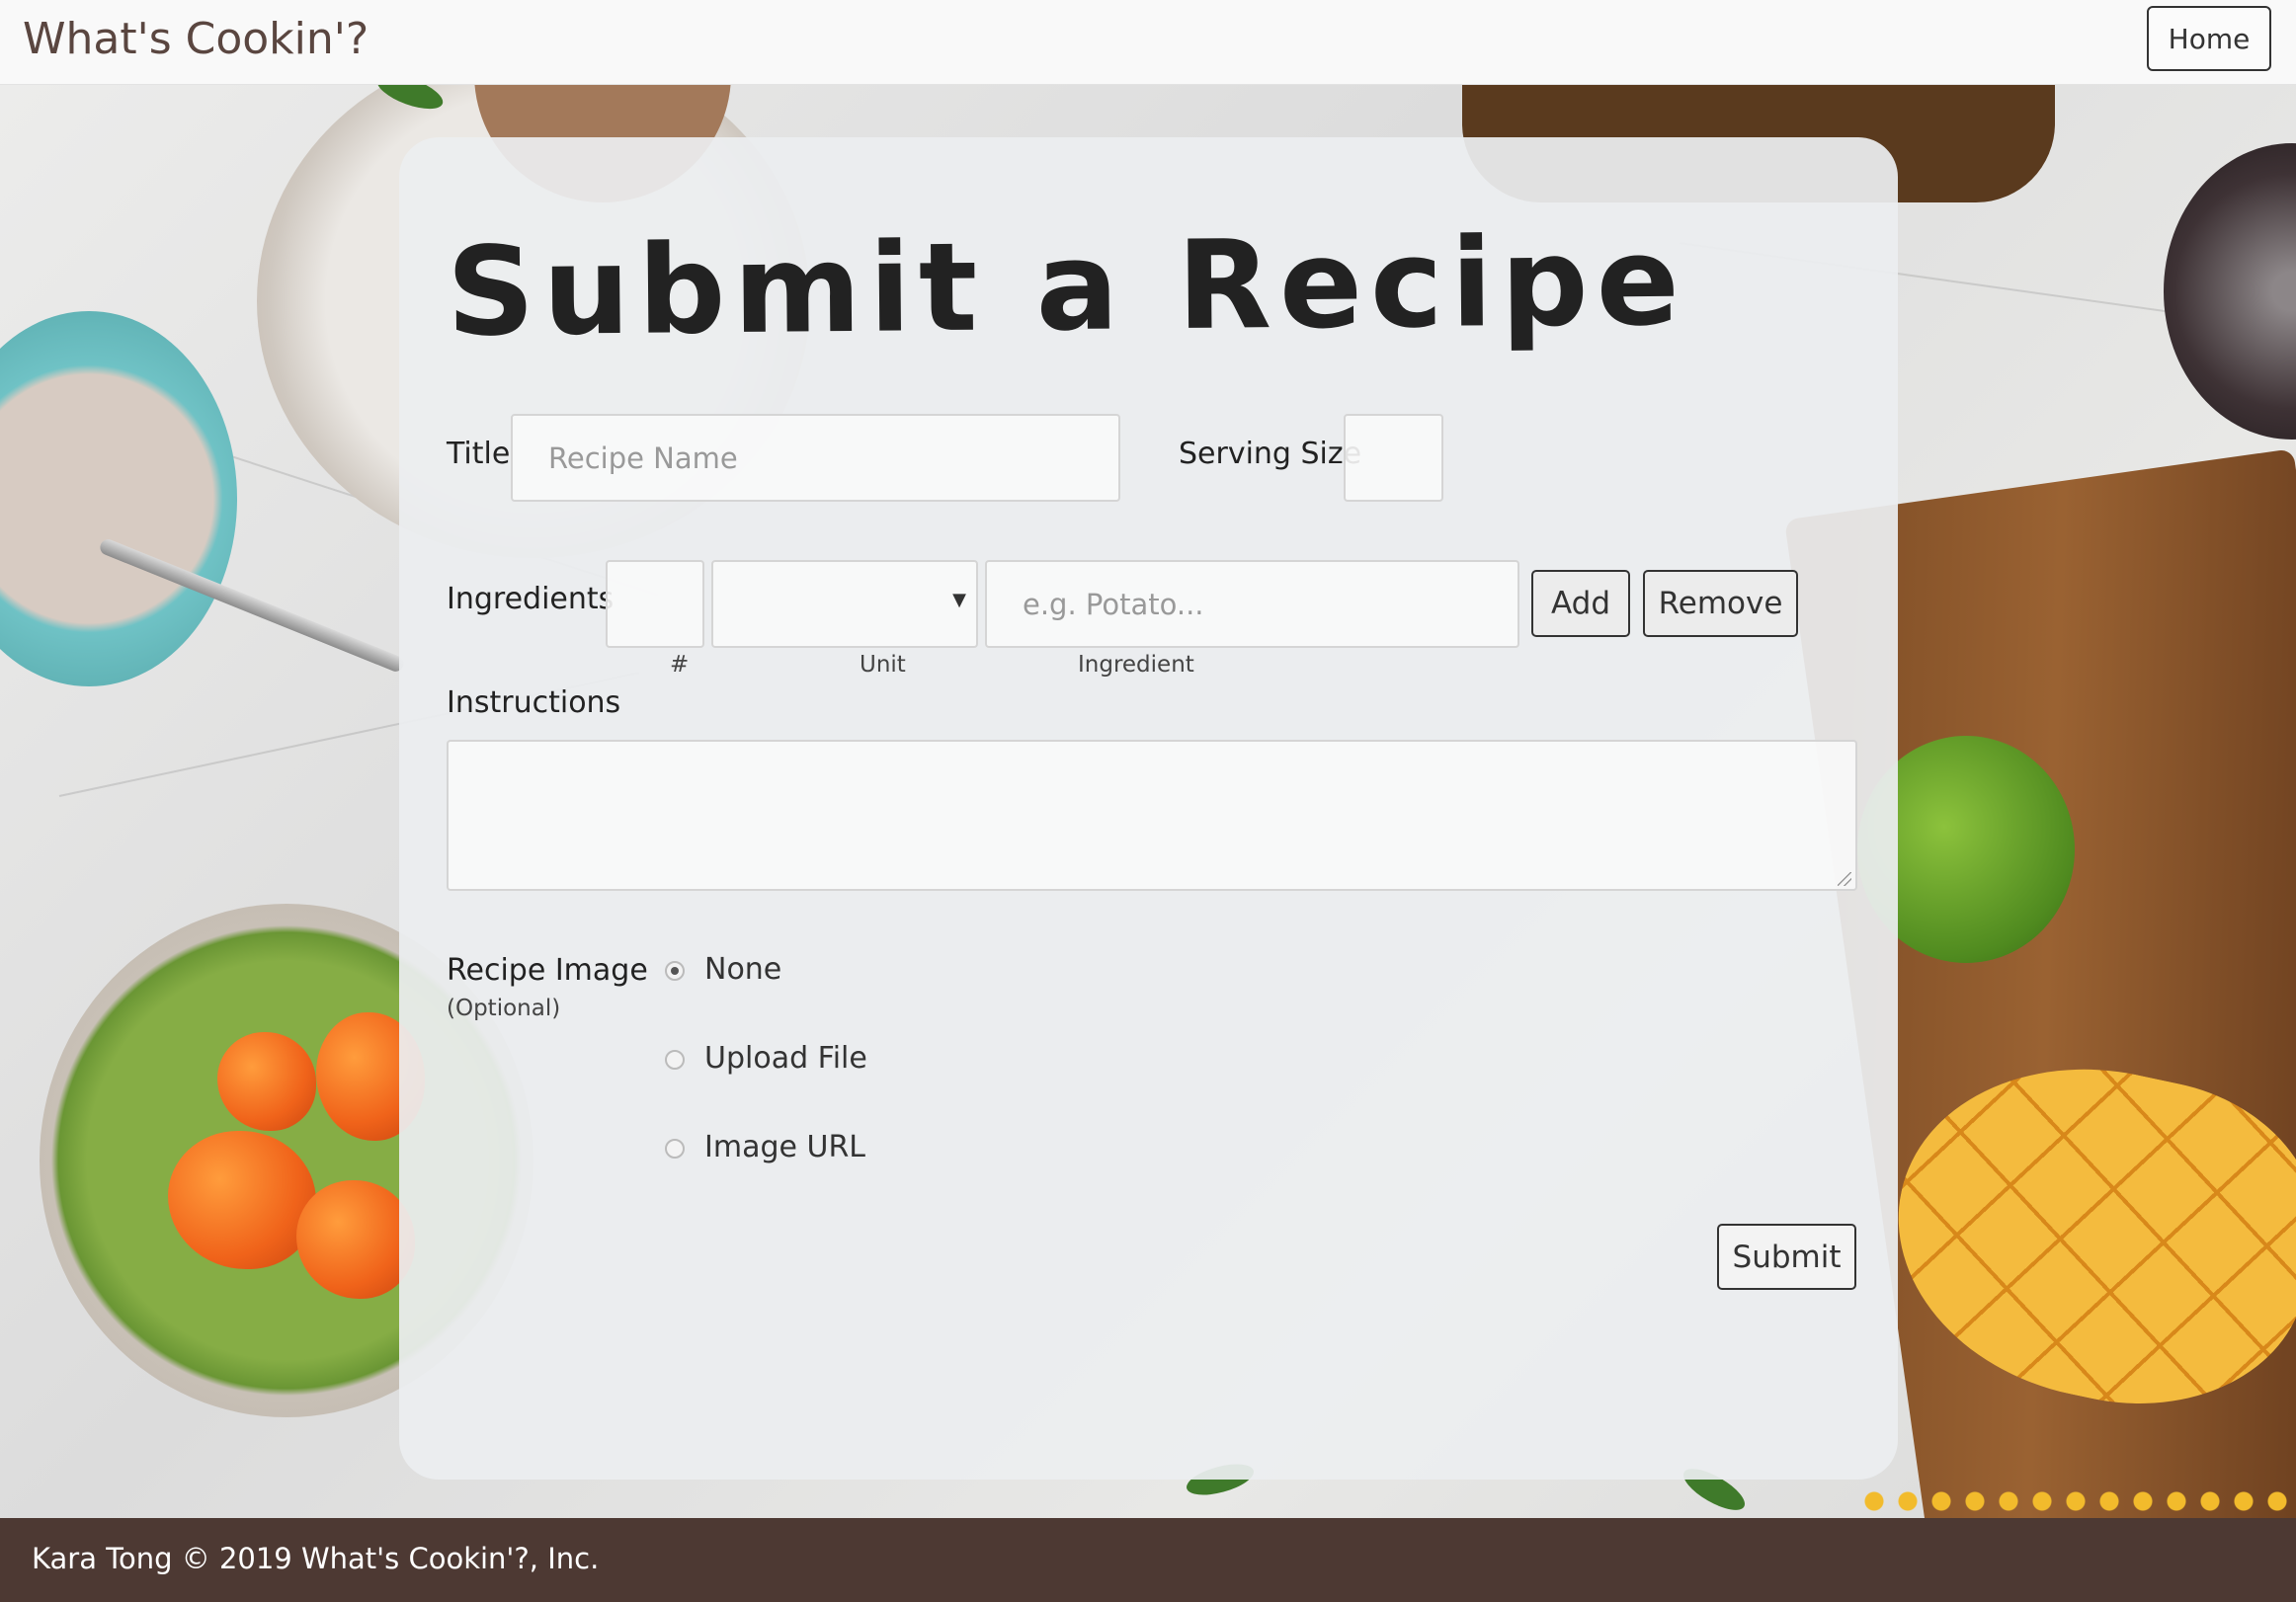 Image resolution: width=2296 pixels, height=1602 pixels. What do you see at coordinates (883, 665) in the screenshot?
I see `unit-caption: Unit` at bounding box center [883, 665].